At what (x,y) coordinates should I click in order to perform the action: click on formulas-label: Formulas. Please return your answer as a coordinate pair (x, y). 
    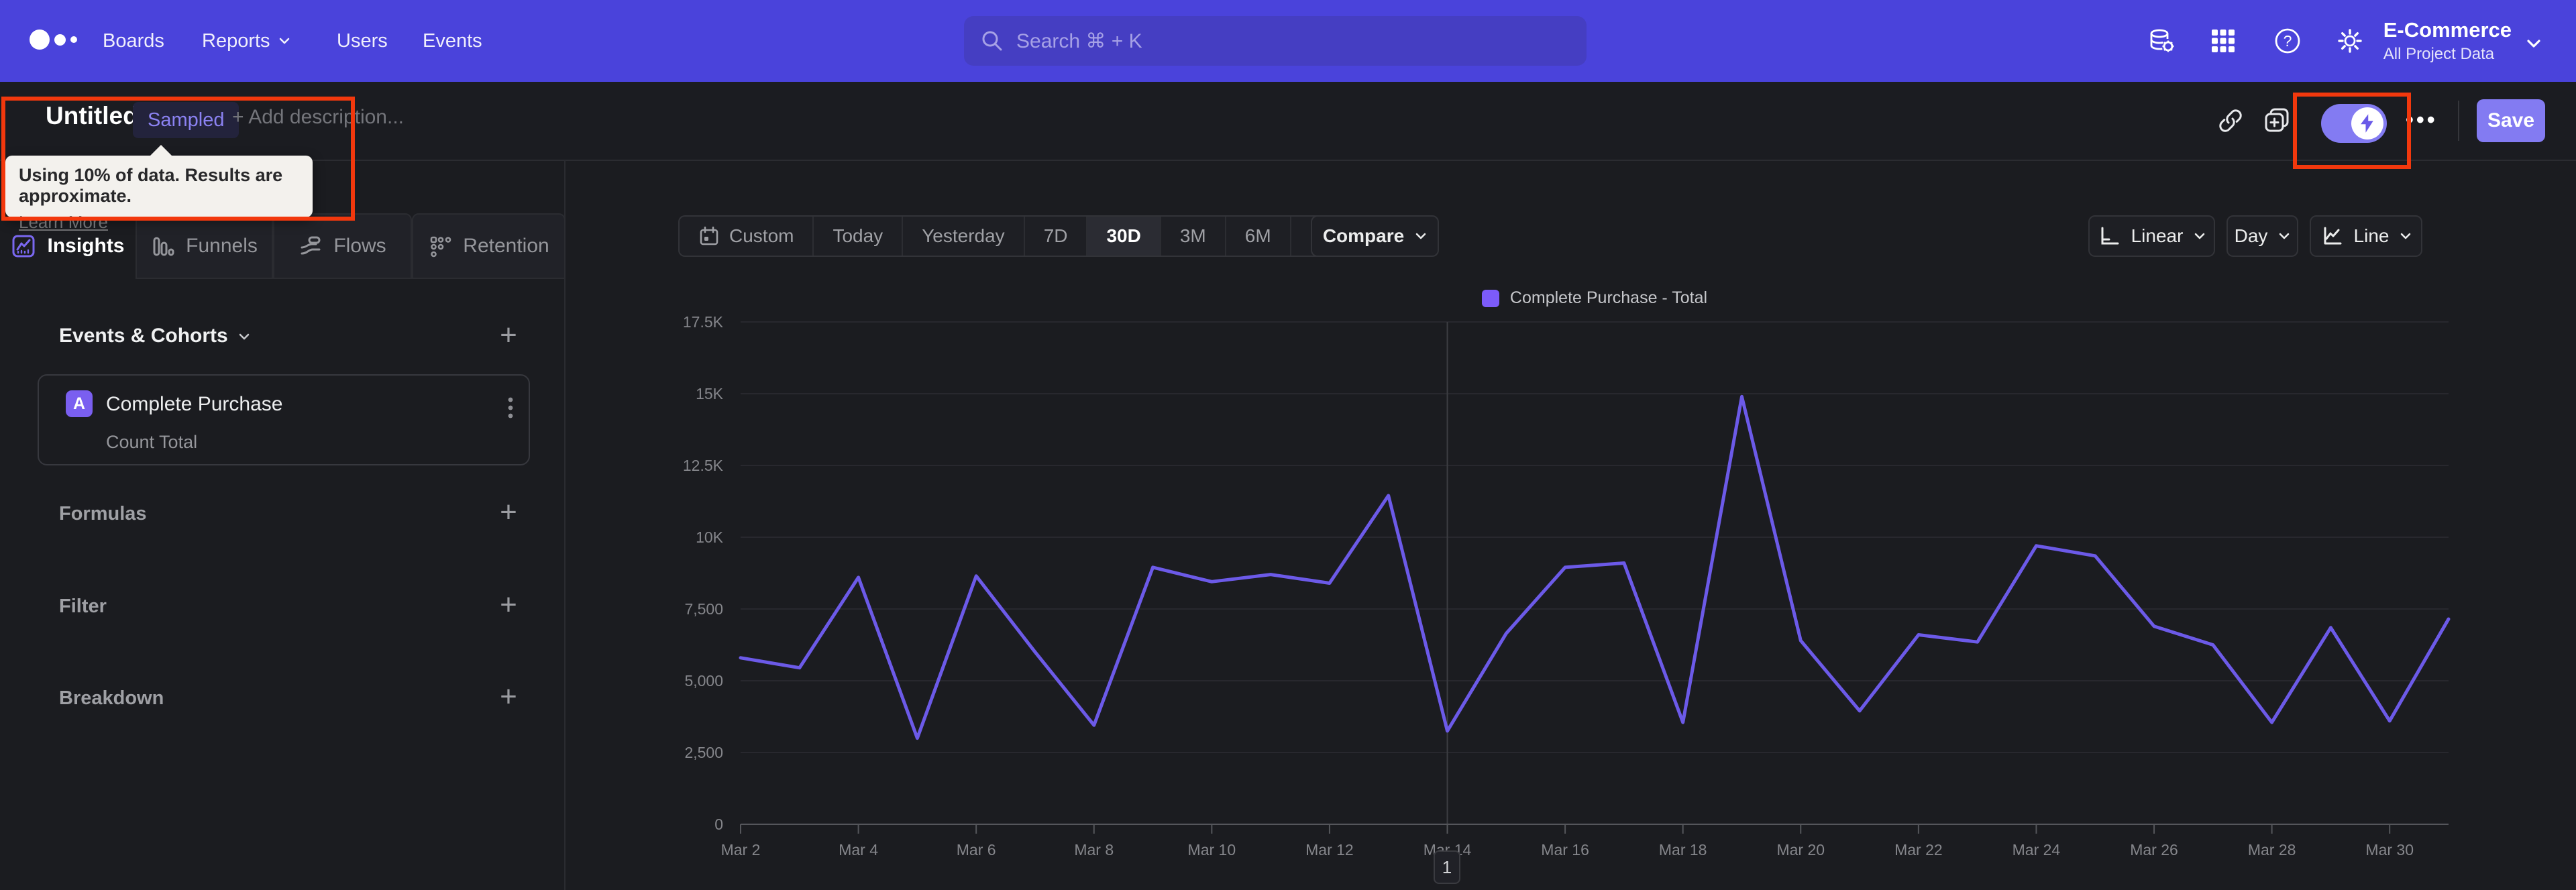
    Looking at the image, I should click on (103, 513).